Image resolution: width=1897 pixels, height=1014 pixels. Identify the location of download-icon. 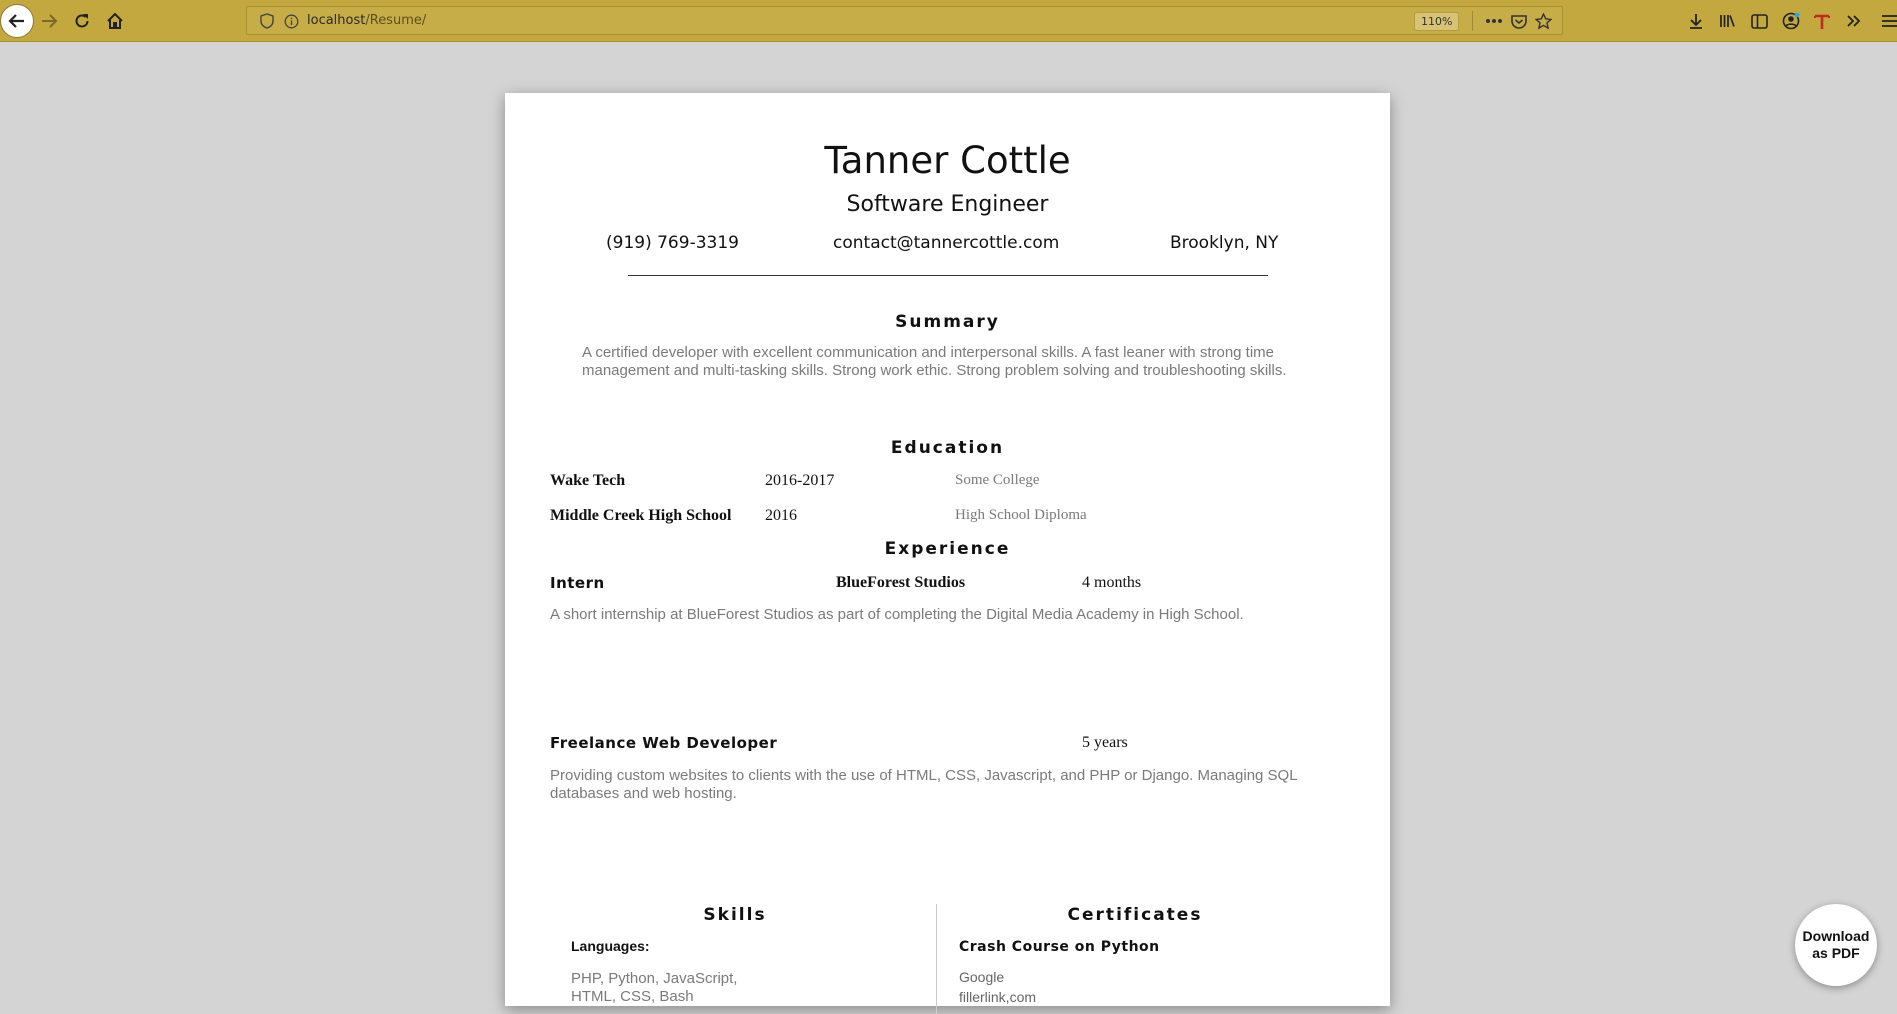
(1696, 21).